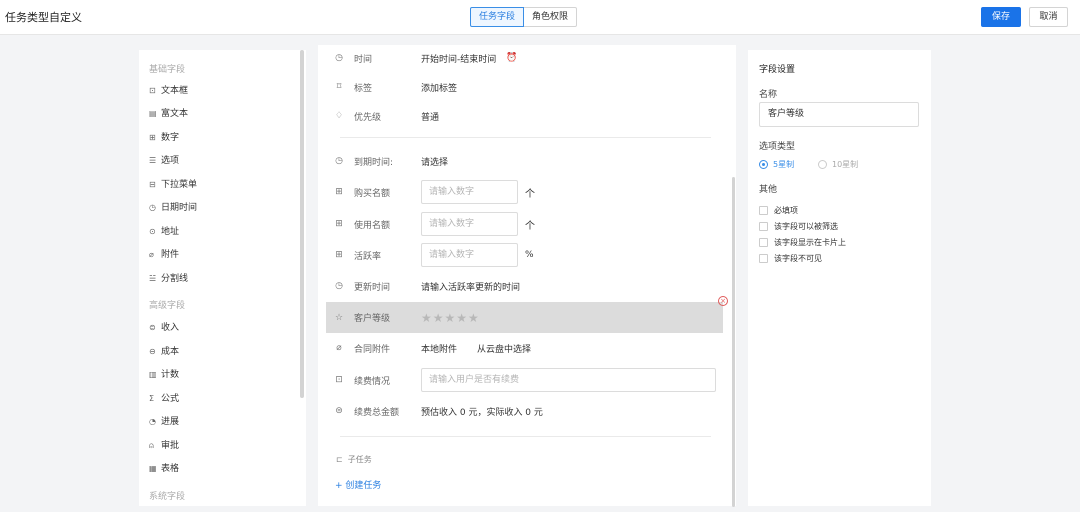 Image resolution: width=1080 pixels, height=512 pixels. Describe the element at coordinates (167, 497) in the screenshot. I see `group-system-fields: 系统字段` at that location.